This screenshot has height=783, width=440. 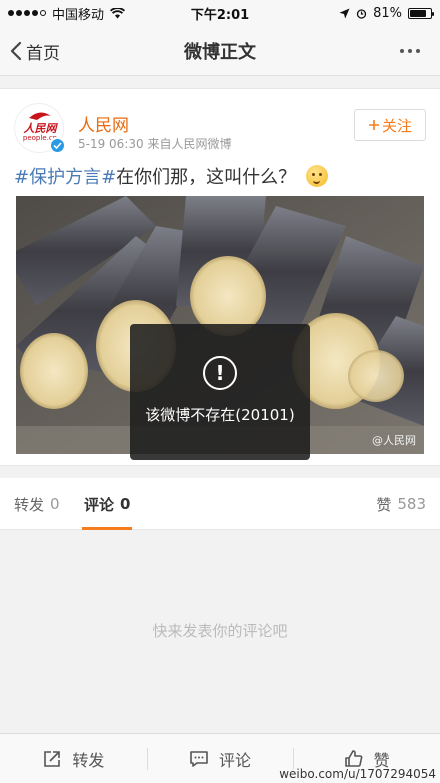 I want to click on author-name: 人民网, so click(x=103, y=123).